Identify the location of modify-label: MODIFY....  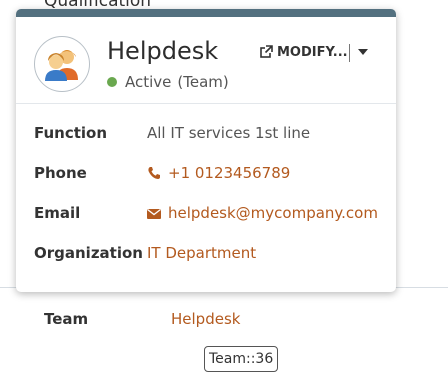
(312, 52).